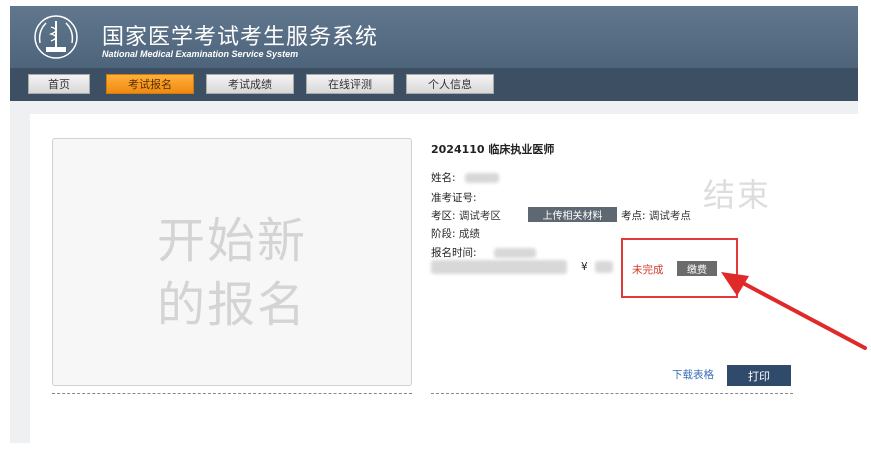 The height and width of the screenshot is (464, 871). Describe the element at coordinates (443, 178) in the screenshot. I see `name-label: 姓名:` at that location.